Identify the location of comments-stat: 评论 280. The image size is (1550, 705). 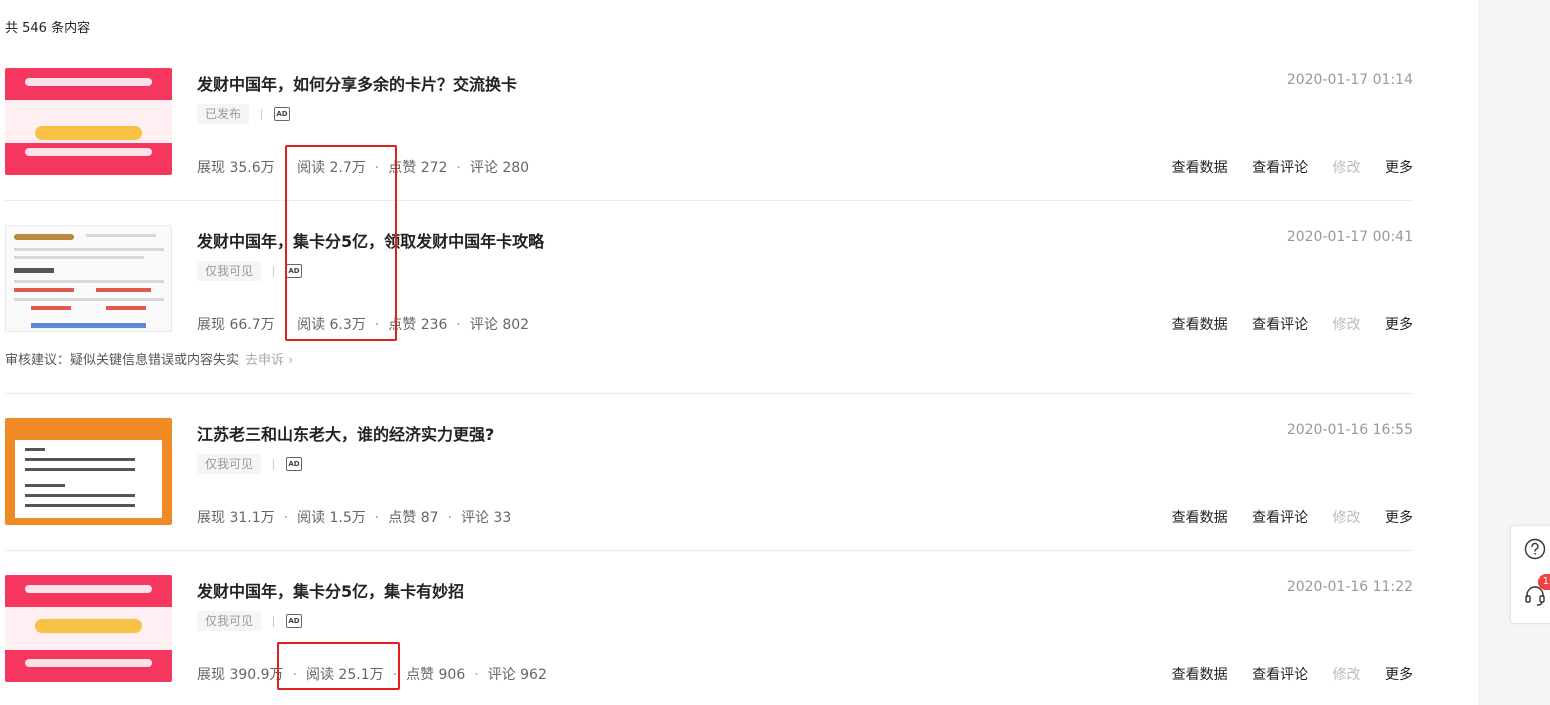
(499, 168).